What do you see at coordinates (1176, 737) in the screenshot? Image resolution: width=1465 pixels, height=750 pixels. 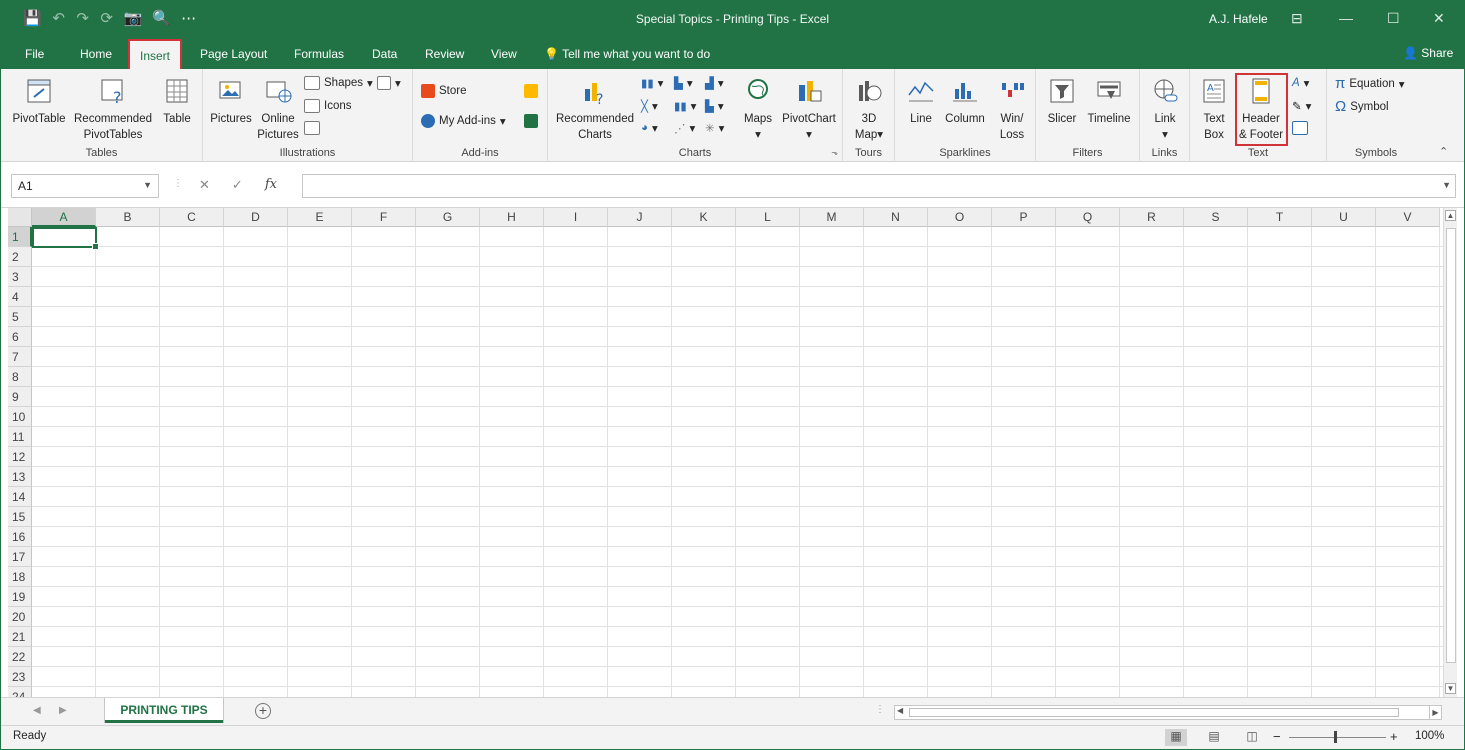 I see `normal-view-icon: ▦` at bounding box center [1176, 737].